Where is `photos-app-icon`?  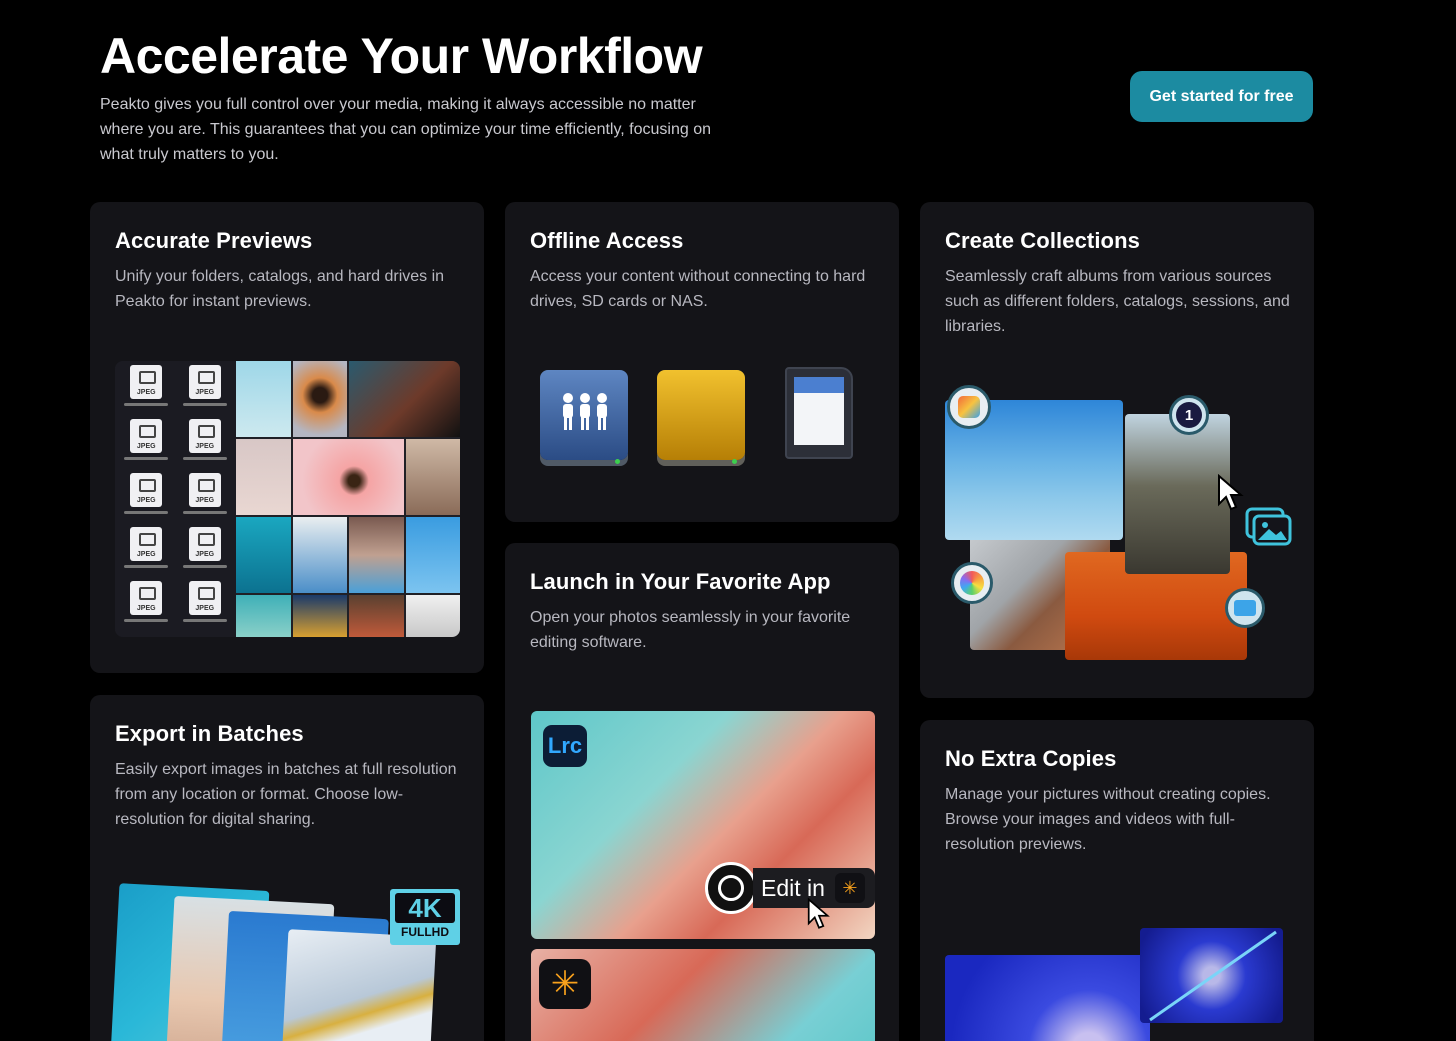
photos-app-icon is located at coordinates (972, 583).